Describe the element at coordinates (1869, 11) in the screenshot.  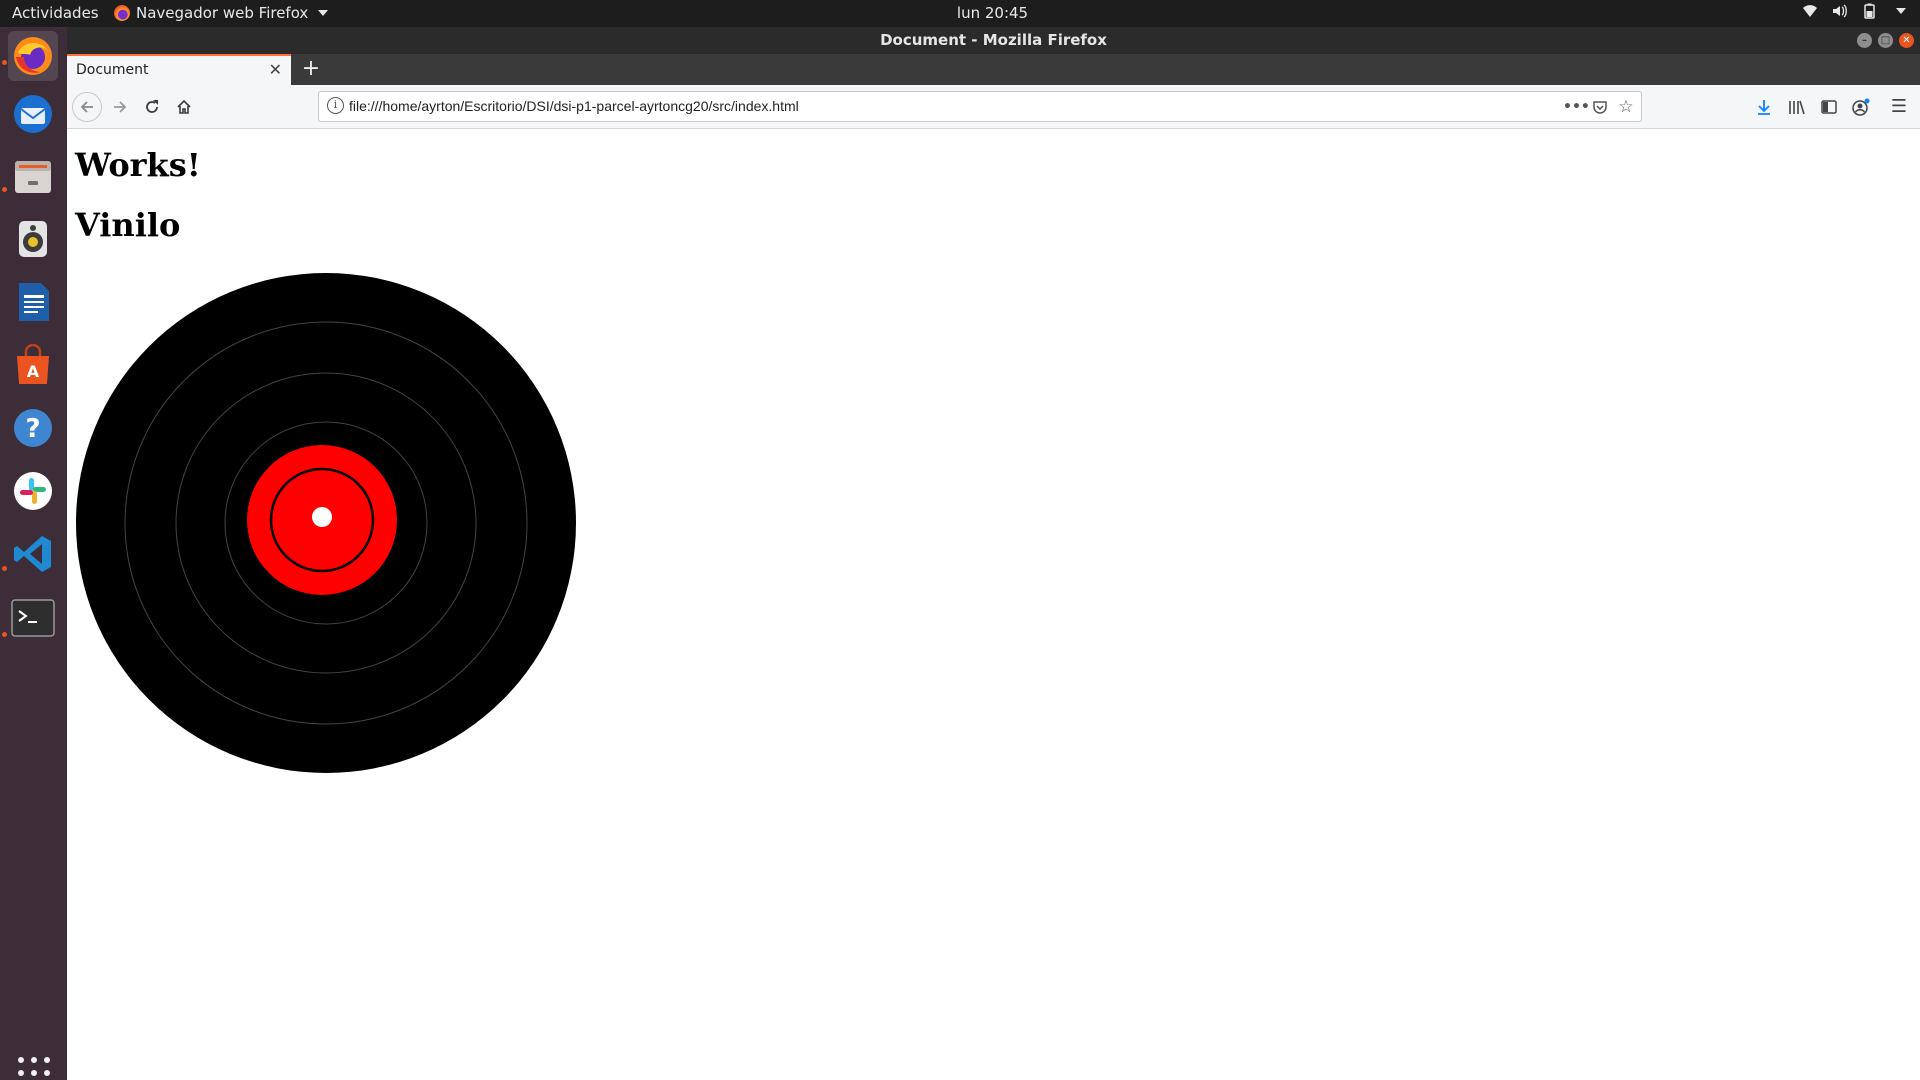
I see `battery-icon` at that location.